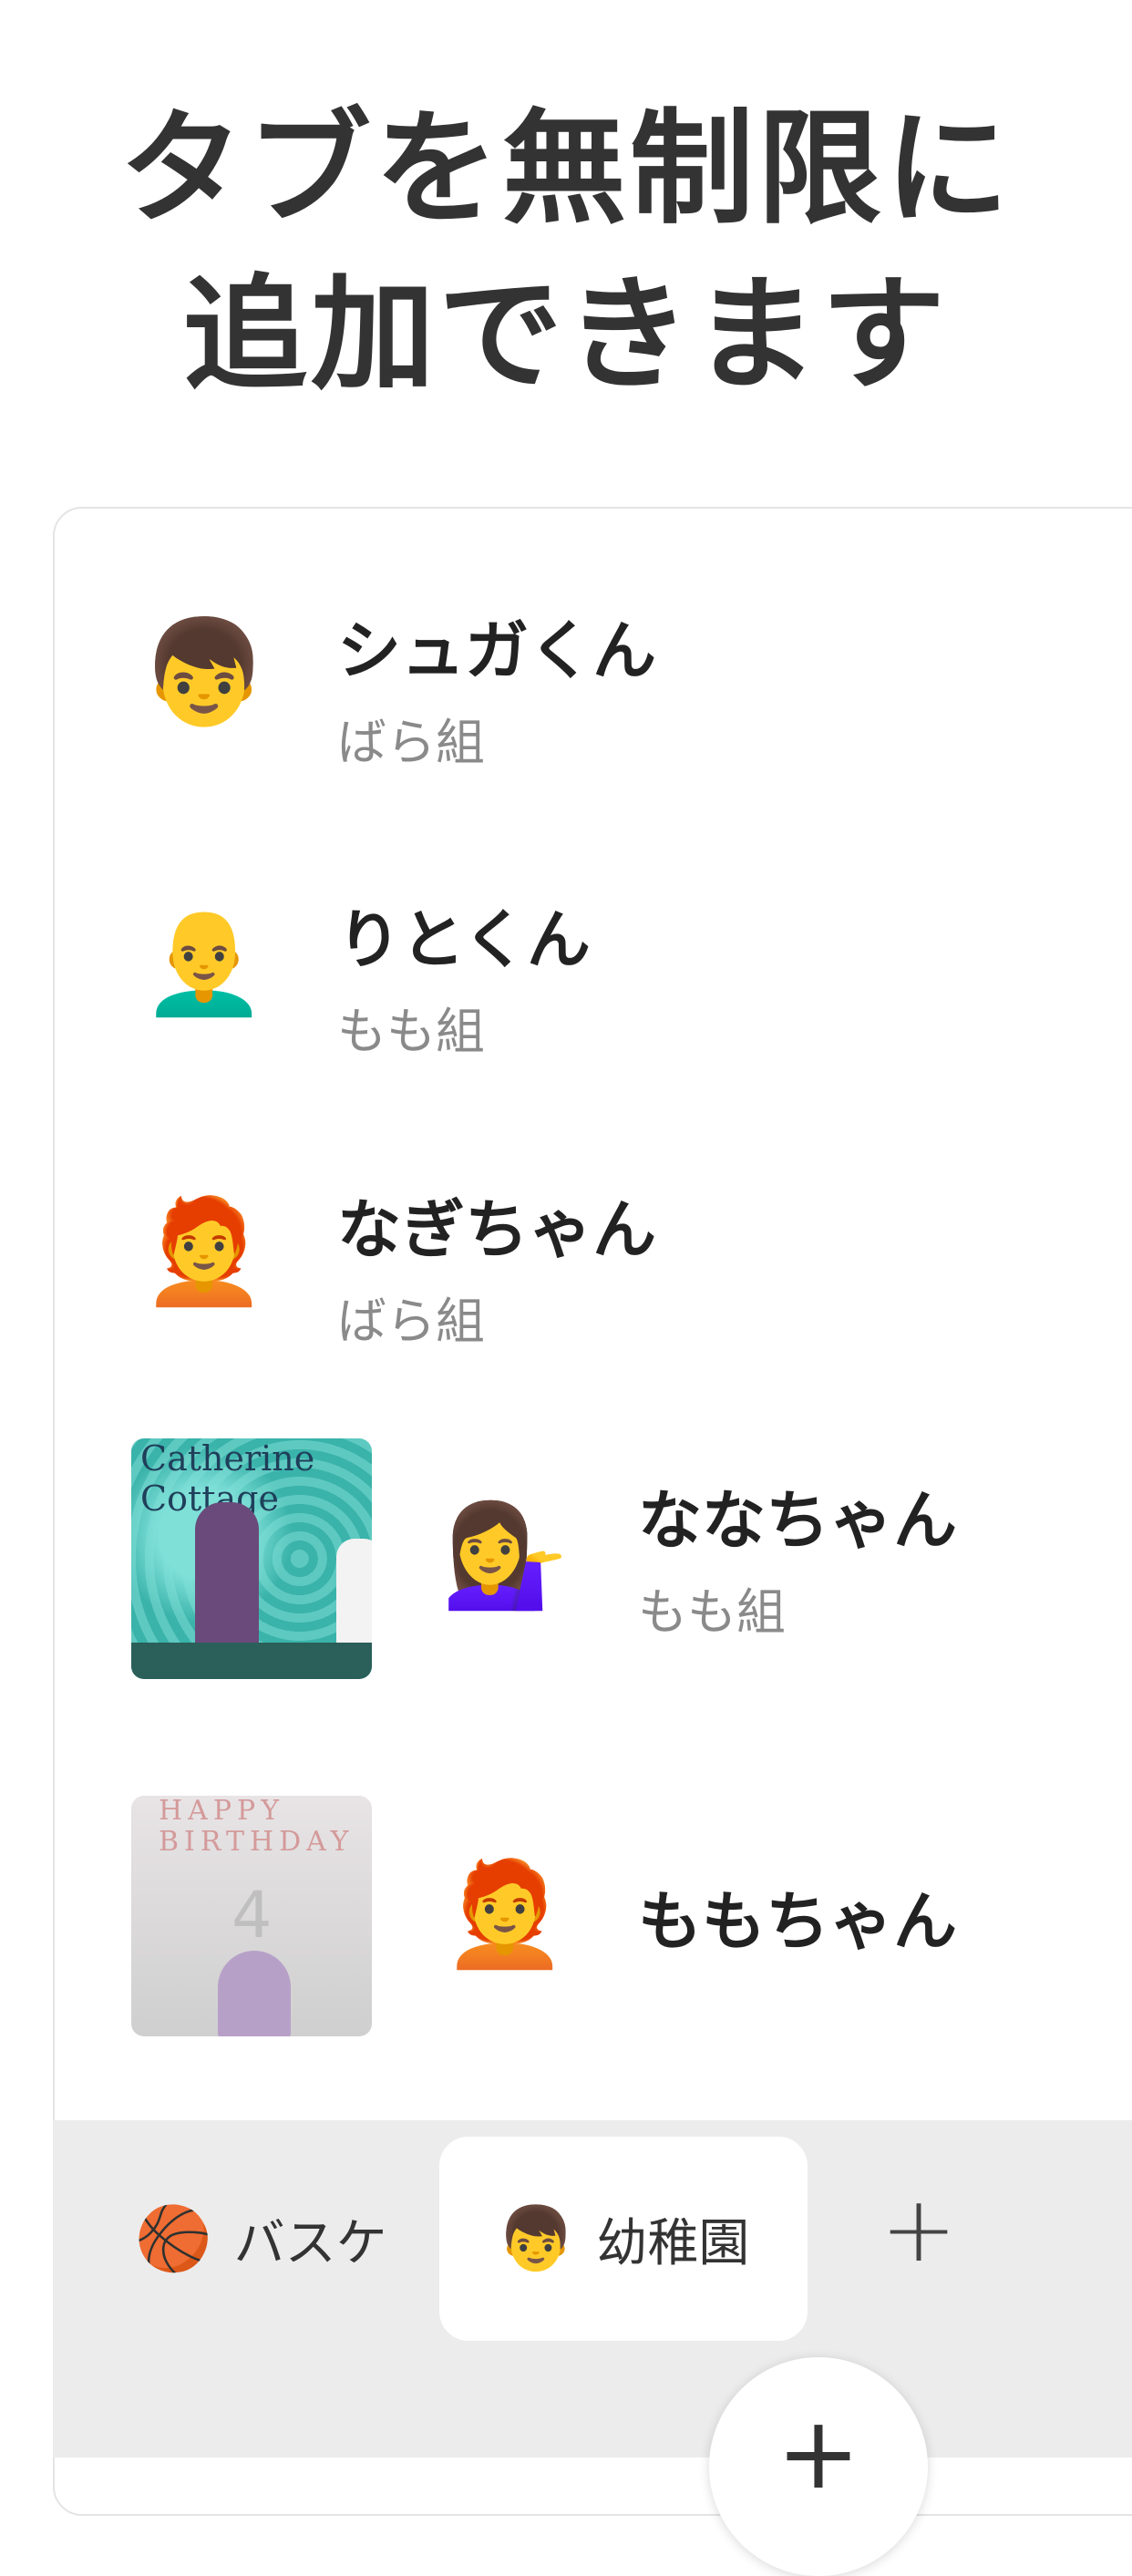  Describe the element at coordinates (497, 1229) in the screenshot. I see `child-name: なぎちゃん` at that location.